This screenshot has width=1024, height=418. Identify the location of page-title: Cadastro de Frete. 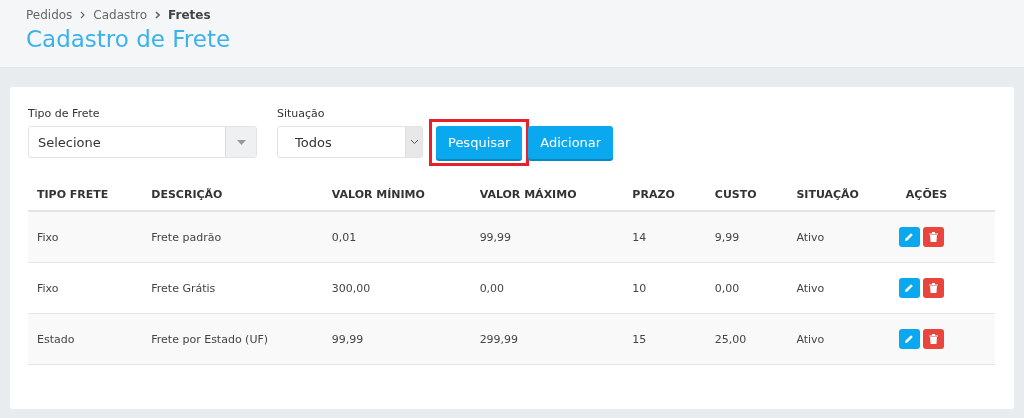
(129, 39).